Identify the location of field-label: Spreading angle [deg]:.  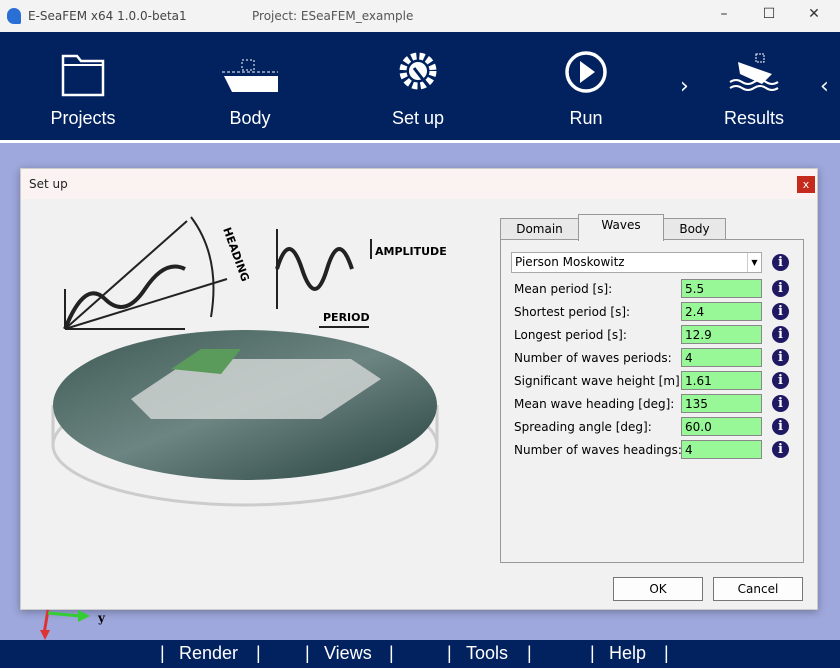
(583, 427).